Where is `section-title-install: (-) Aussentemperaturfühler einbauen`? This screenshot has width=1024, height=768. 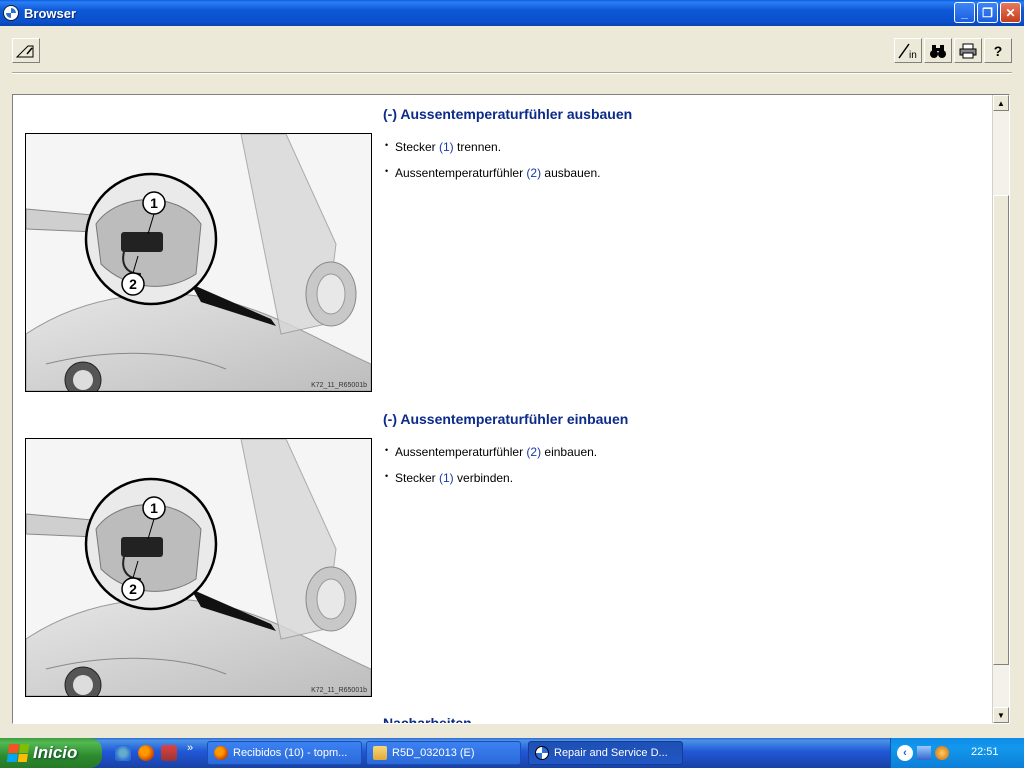 section-title-install: (-) Aussentemperaturfühler einbauen is located at coordinates (506, 419).